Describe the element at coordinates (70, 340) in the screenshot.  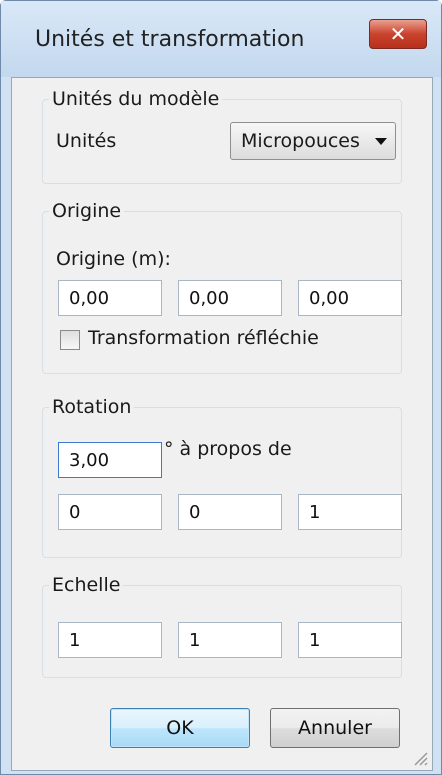
I see `reflected-transform-checkbox` at that location.